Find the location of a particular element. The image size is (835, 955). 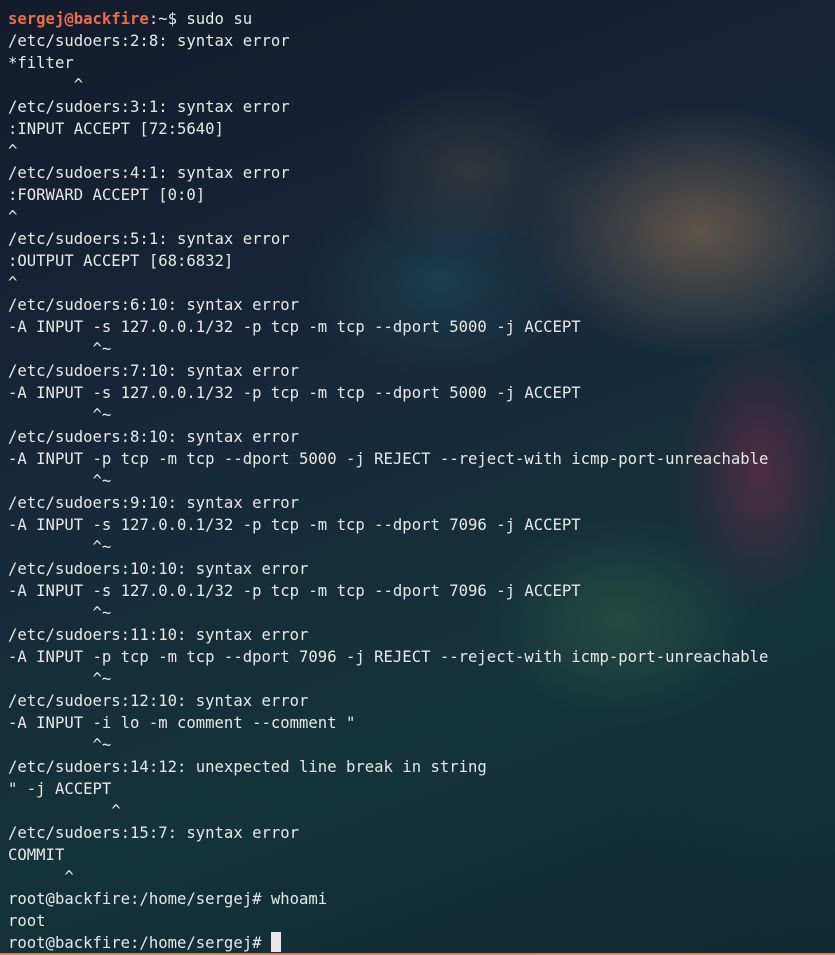

output-line: /etc/sudoers:11:10: syntax error is located at coordinates (158, 635).